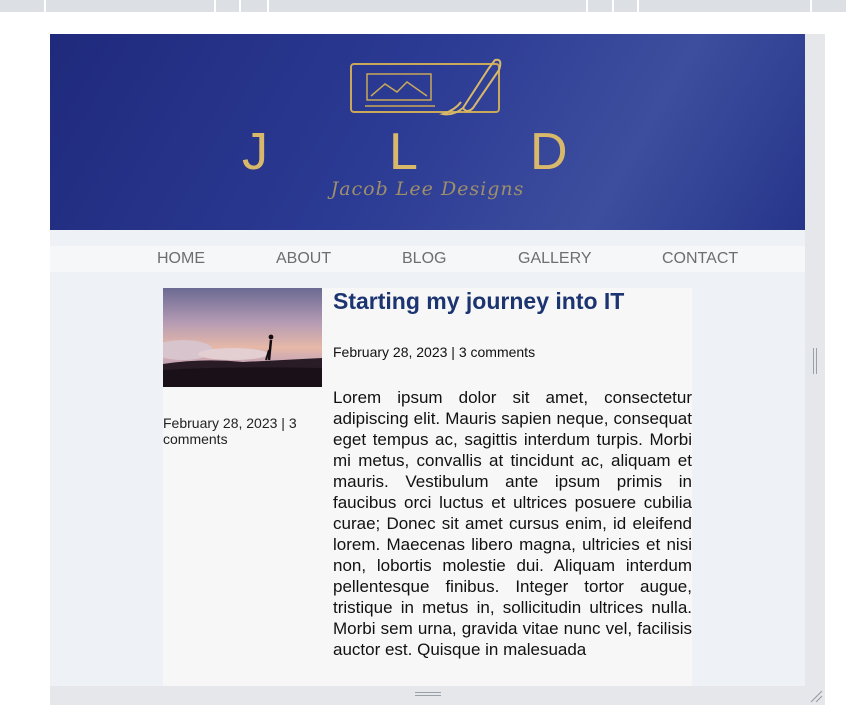  Describe the element at coordinates (255, 152) in the screenshot. I see `logo-letter-j: J` at that location.